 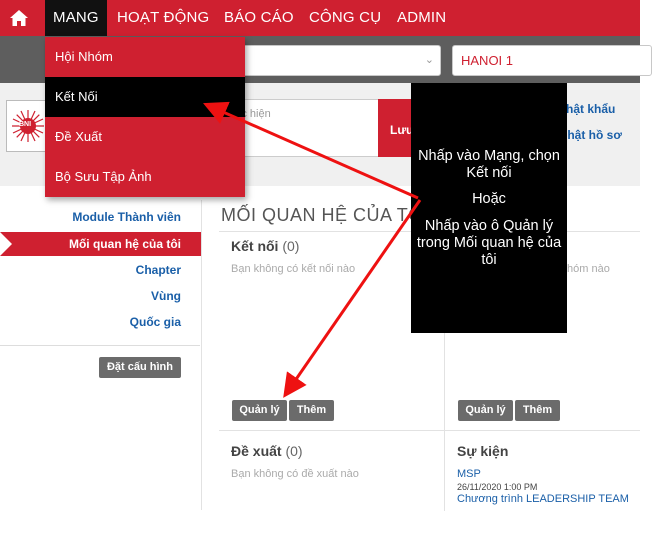 What do you see at coordinates (163, 18) in the screenshot?
I see `nav-item-hoat-dong: HOẠT ĐỘNG` at bounding box center [163, 18].